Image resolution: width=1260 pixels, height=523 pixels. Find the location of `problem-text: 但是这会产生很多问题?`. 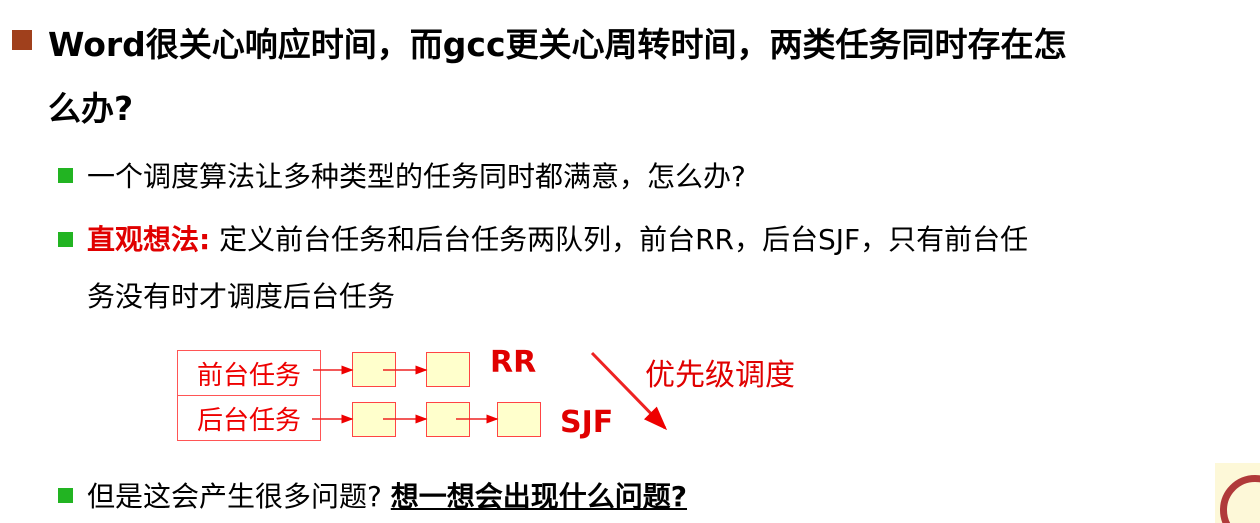

problem-text: 但是这会产生很多问题? is located at coordinates (239, 496).